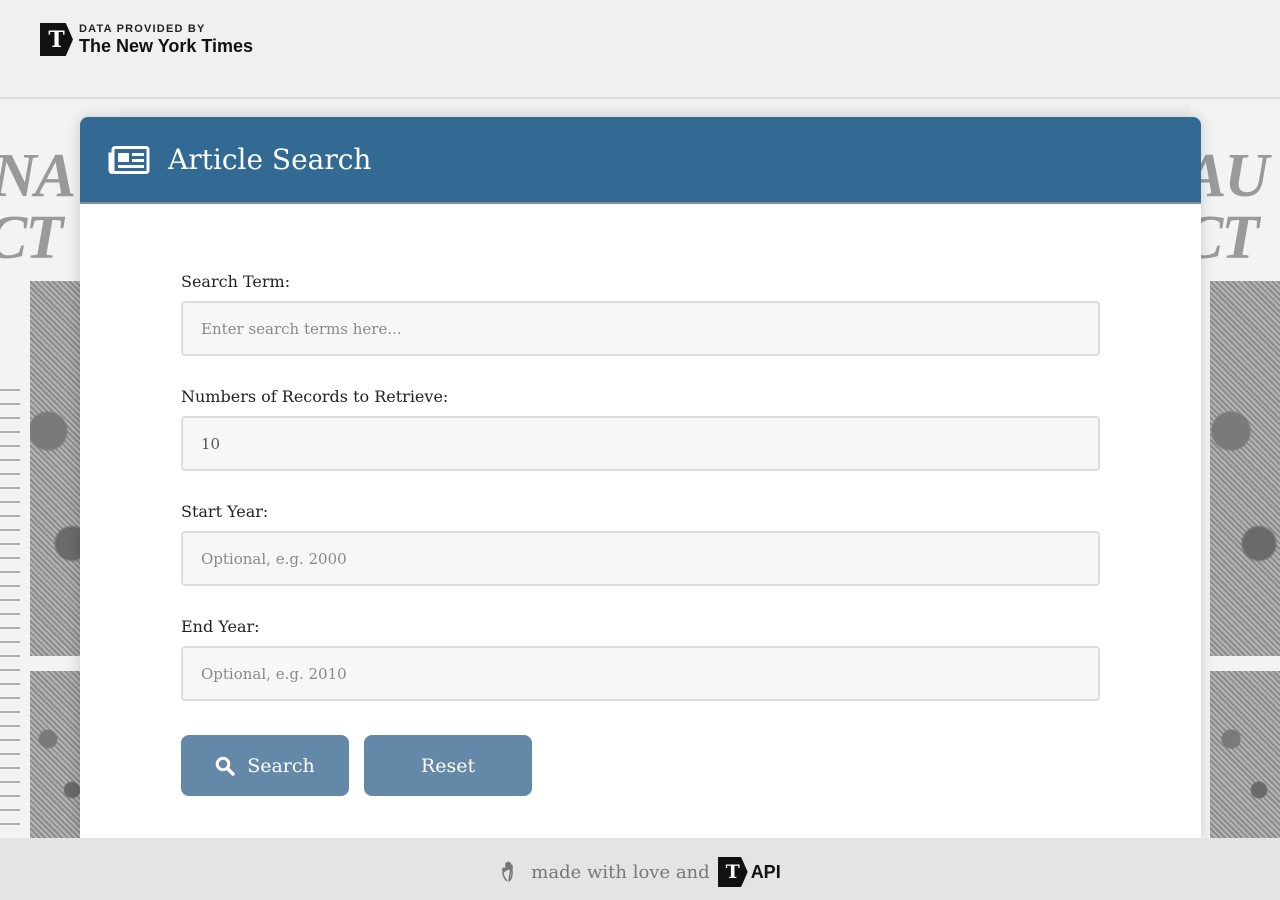 The width and height of the screenshot is (1280, 900). I want to click on card-title: Article Search, so click(270, 159).